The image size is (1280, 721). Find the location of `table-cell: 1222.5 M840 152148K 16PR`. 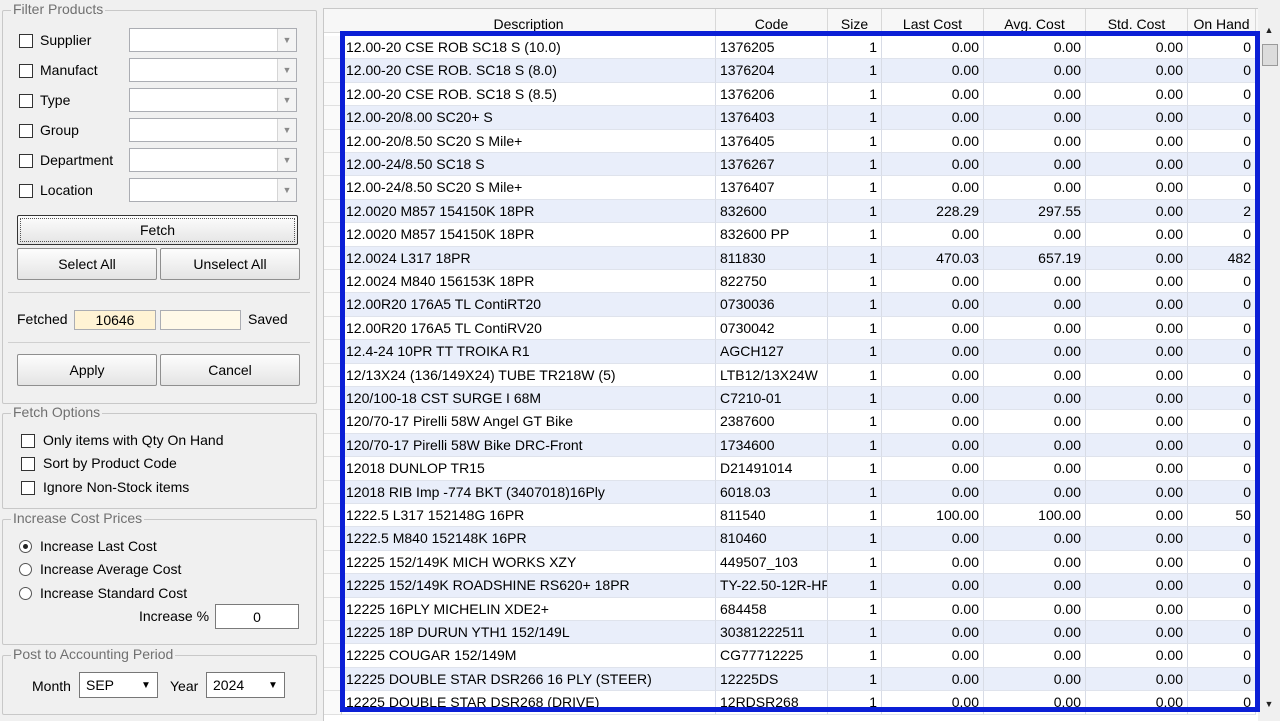

table-cell: 1222.5 M840 152148K 16PR is located at coordinates (529, 539).